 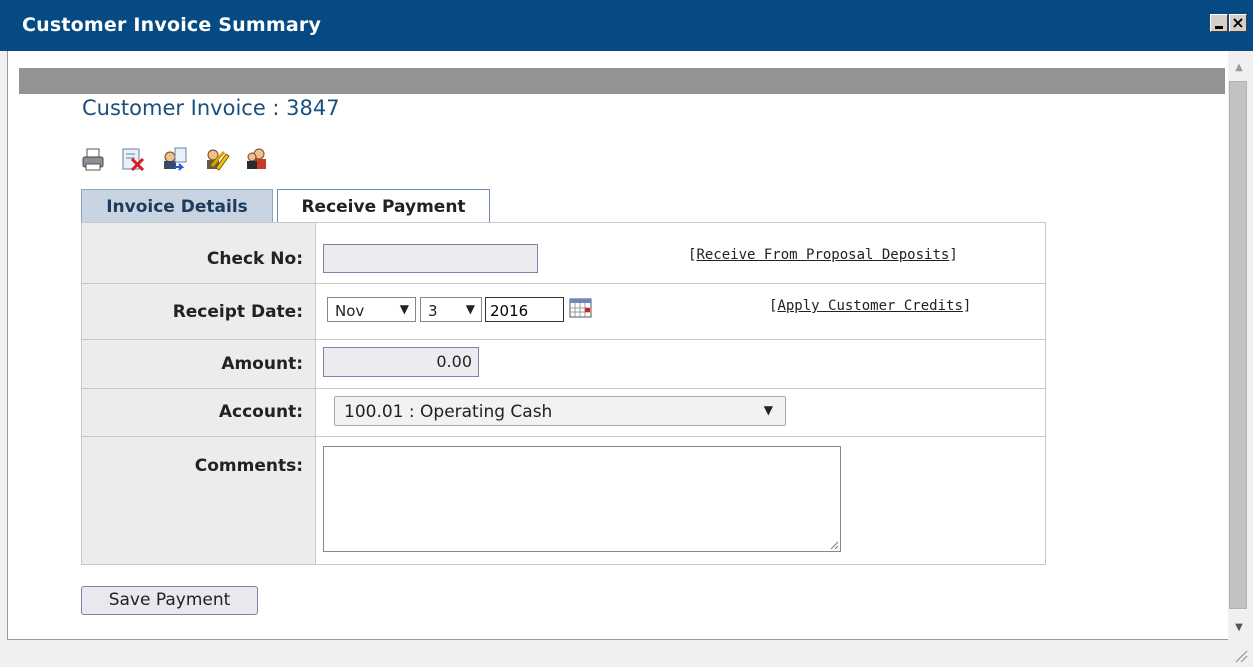 I want to click on account-value: 100.01 : Operating Cash, so click(x=448, y=412).